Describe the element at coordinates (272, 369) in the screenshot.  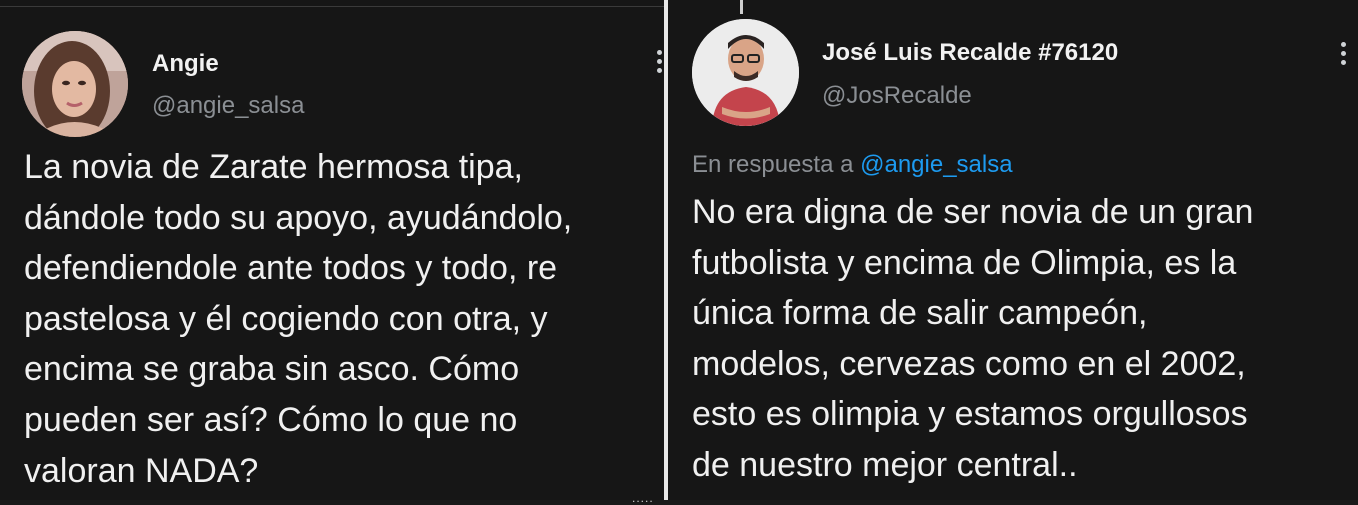
I see `tweet-text-line: encima se graba sin asco. Cómo` at that location.